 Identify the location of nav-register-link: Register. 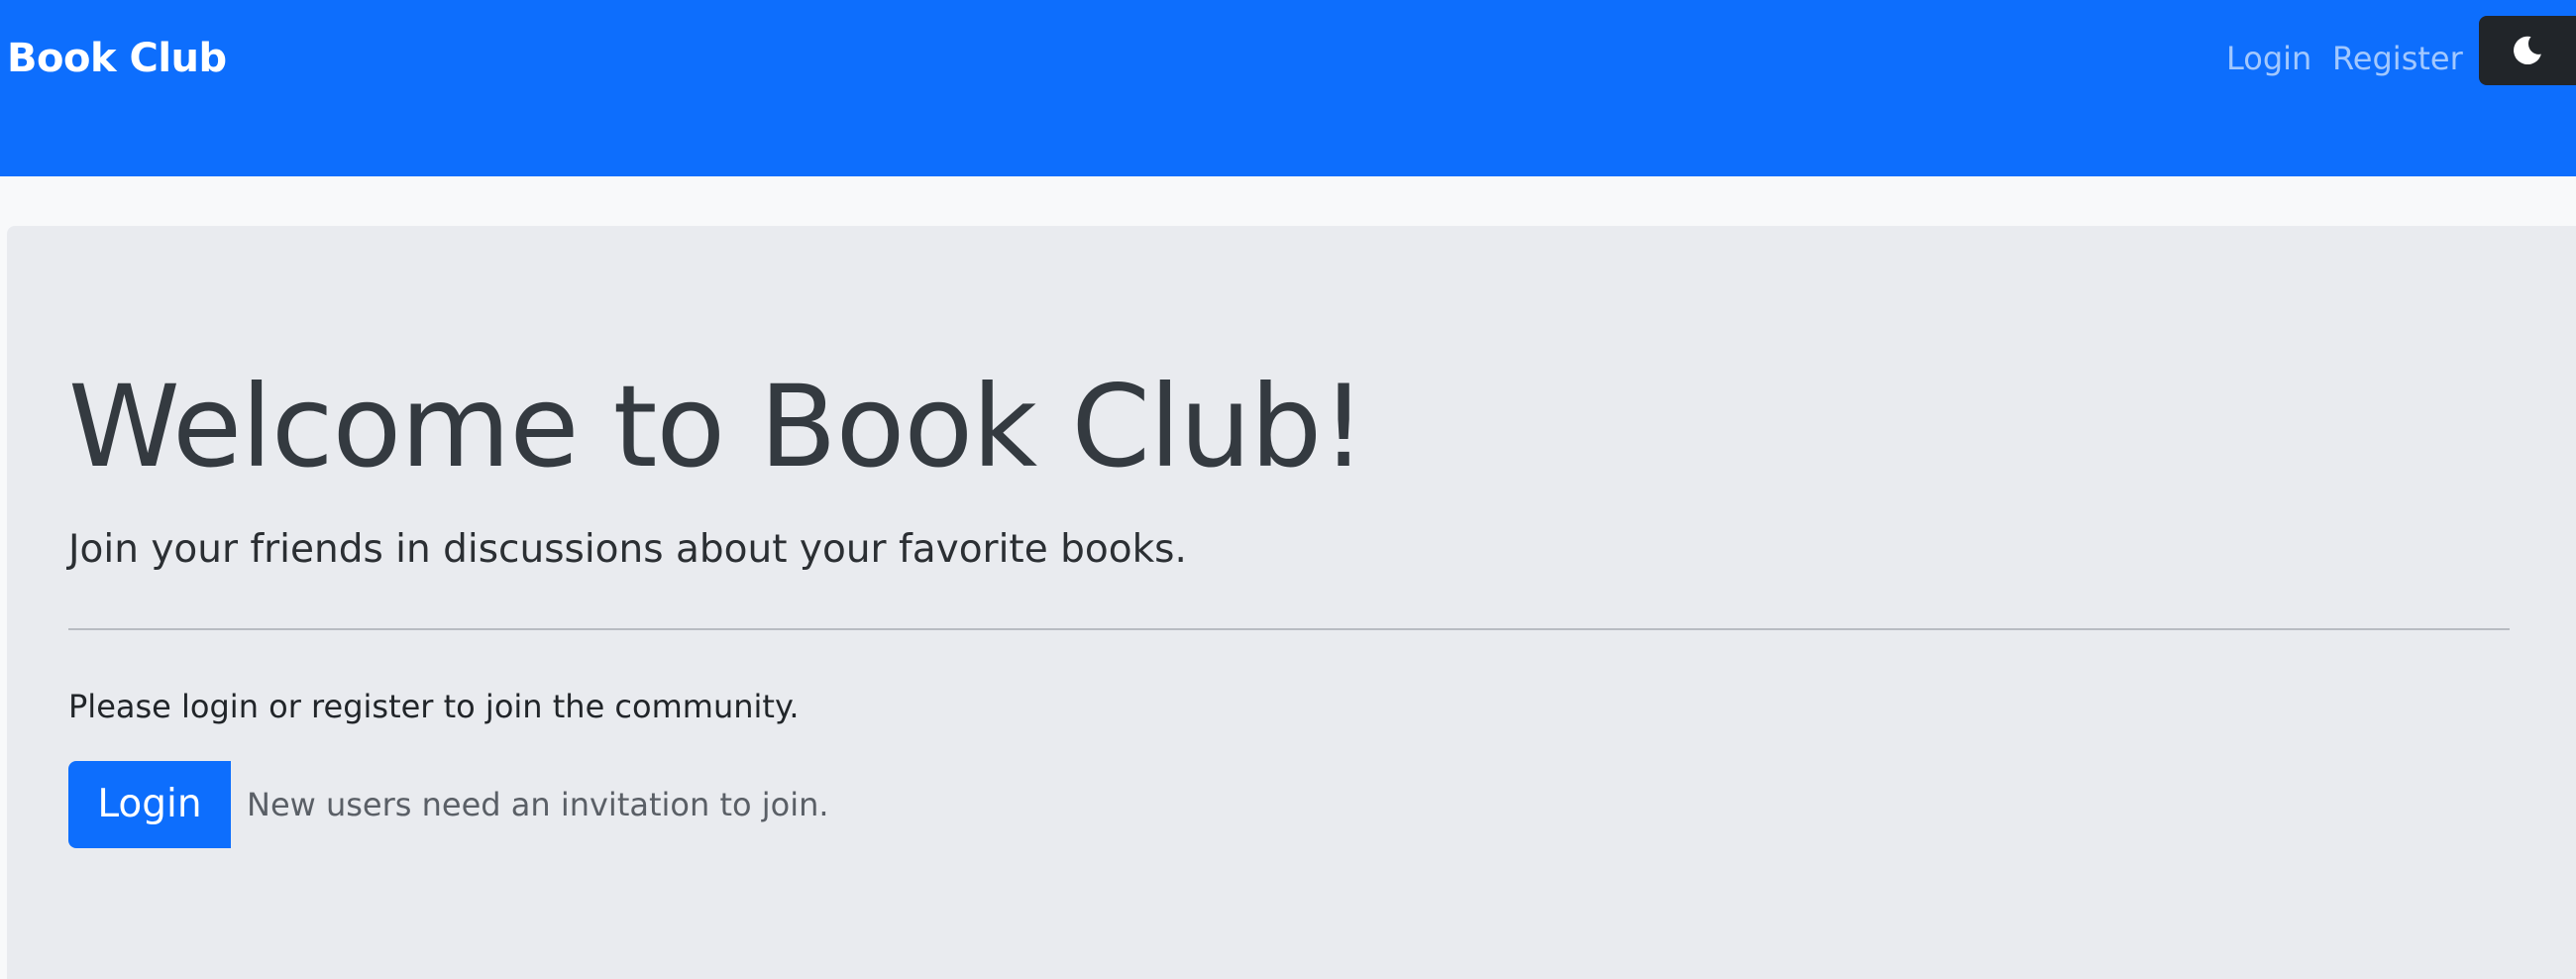
(2398, 58).